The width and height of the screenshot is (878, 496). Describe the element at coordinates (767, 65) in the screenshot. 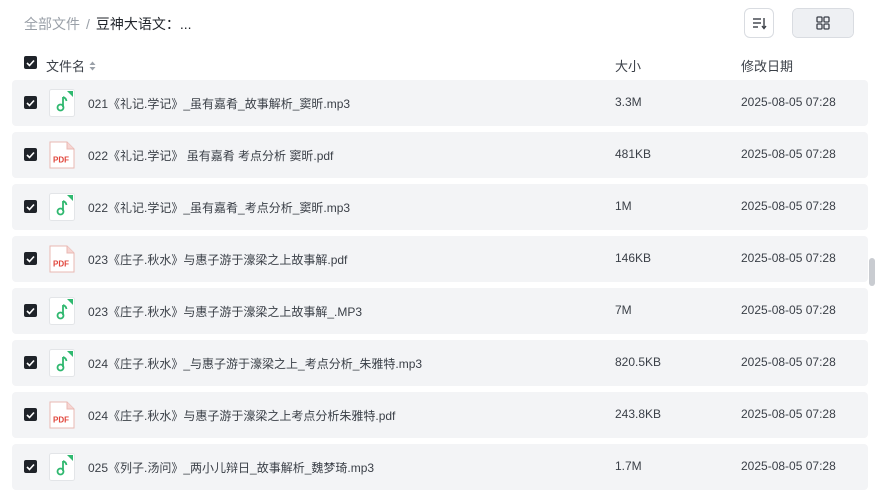

I see `modified-column-header: 修改日期` at that location.